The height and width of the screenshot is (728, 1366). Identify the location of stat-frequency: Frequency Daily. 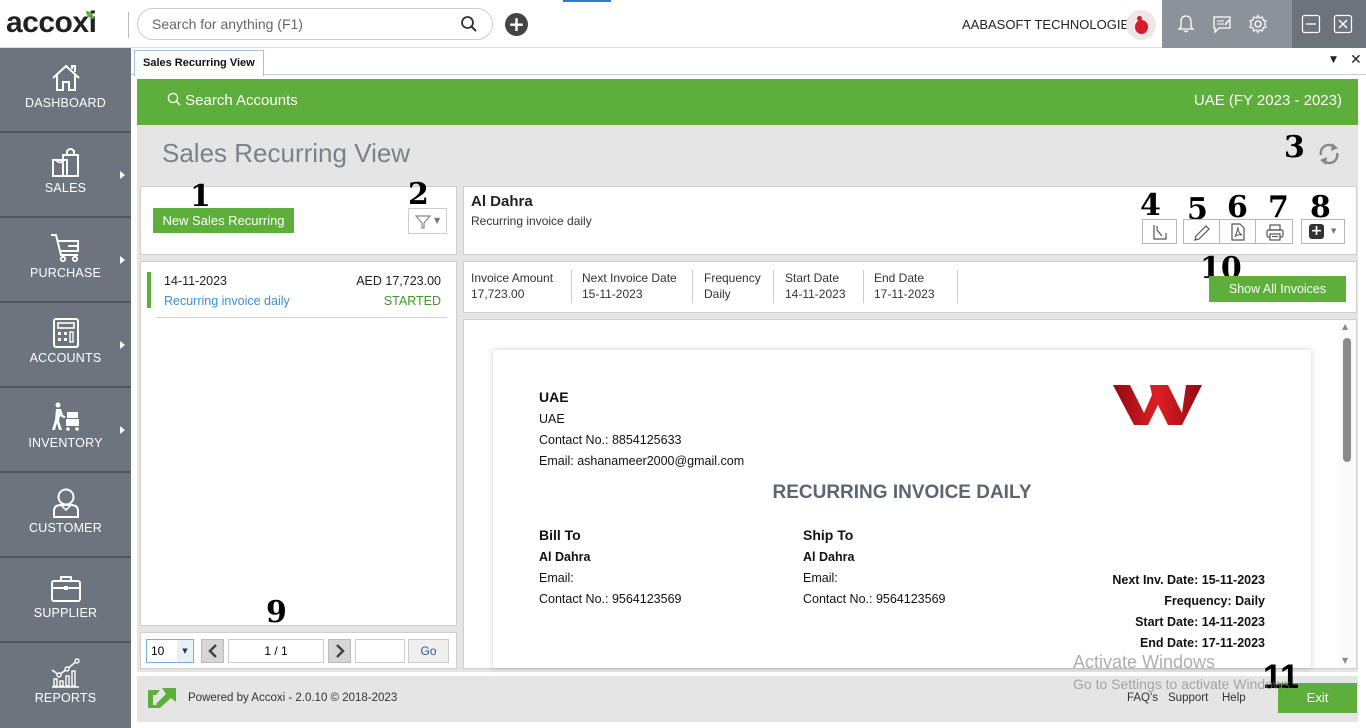
(732, 286).